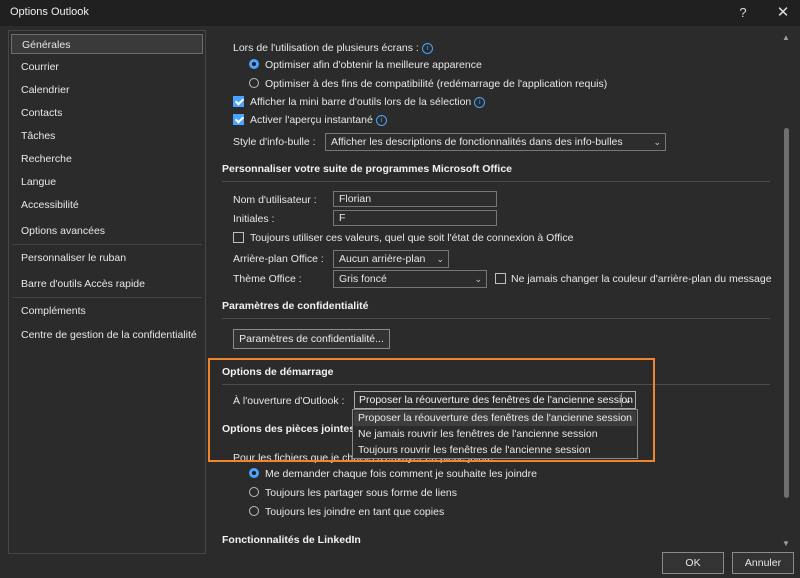  Describe the element at coordinates (254, 83) in the screenshot. I see `radio-optimize-compat` at that location.